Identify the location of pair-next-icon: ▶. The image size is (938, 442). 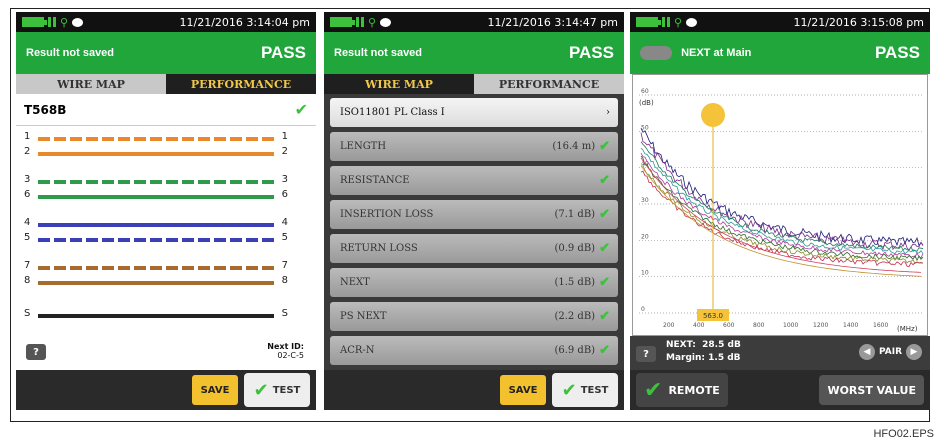
(914, 352).